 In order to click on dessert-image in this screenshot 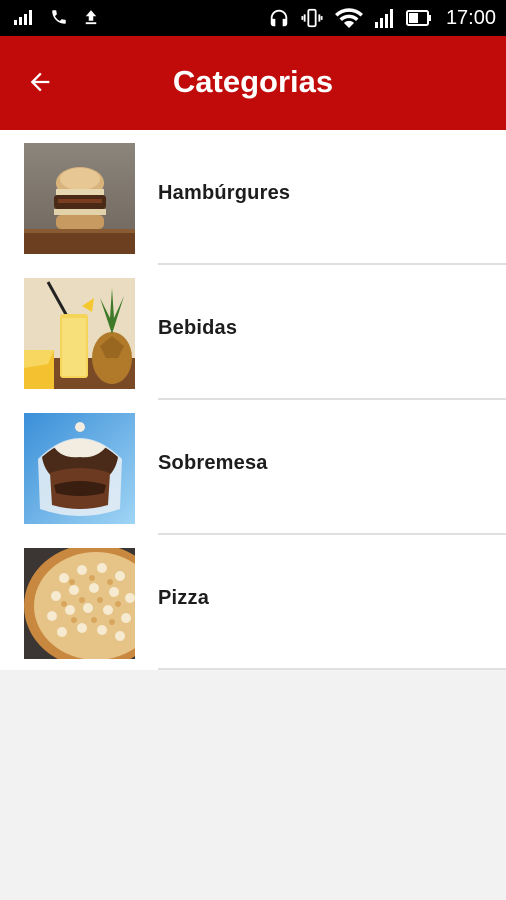, I will do `click(79, 468)`.